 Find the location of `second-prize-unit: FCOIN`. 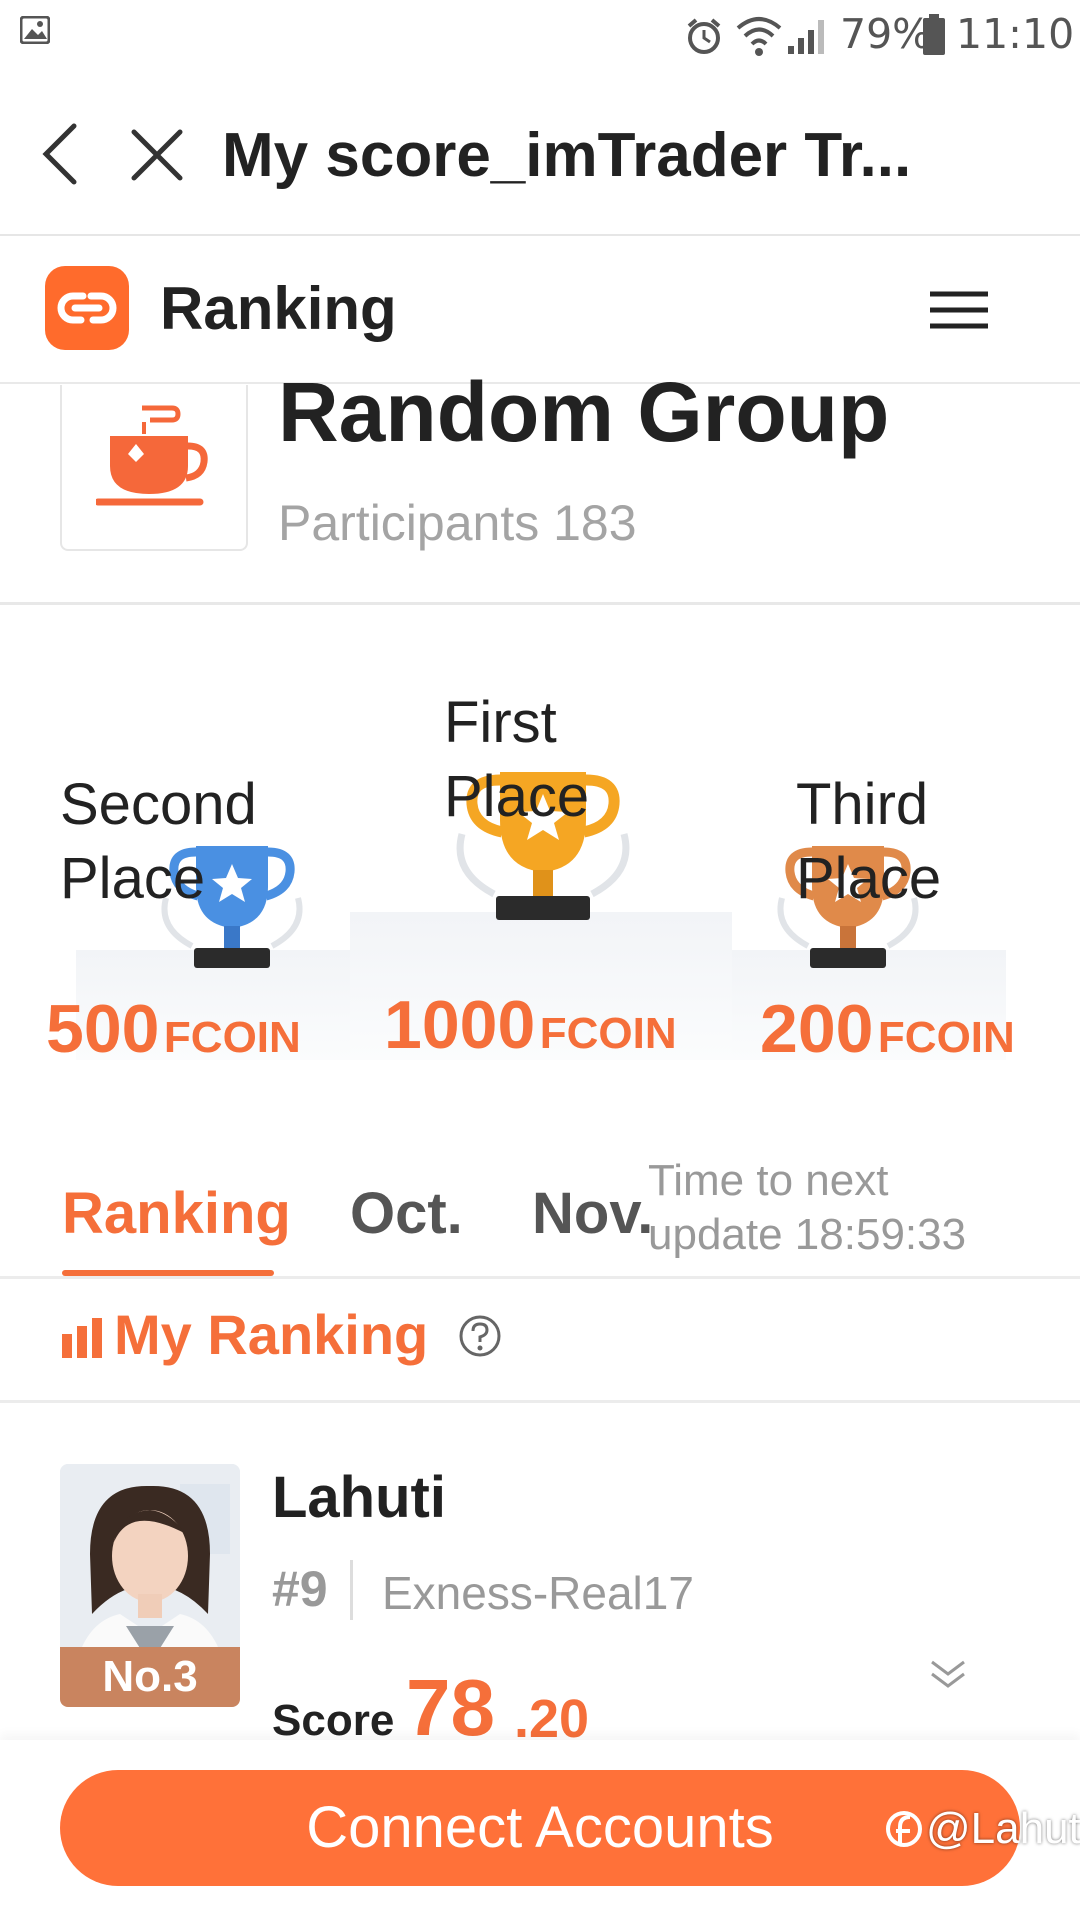

second-prize-unit: FCOIN is located at coordinates (232, 1037).